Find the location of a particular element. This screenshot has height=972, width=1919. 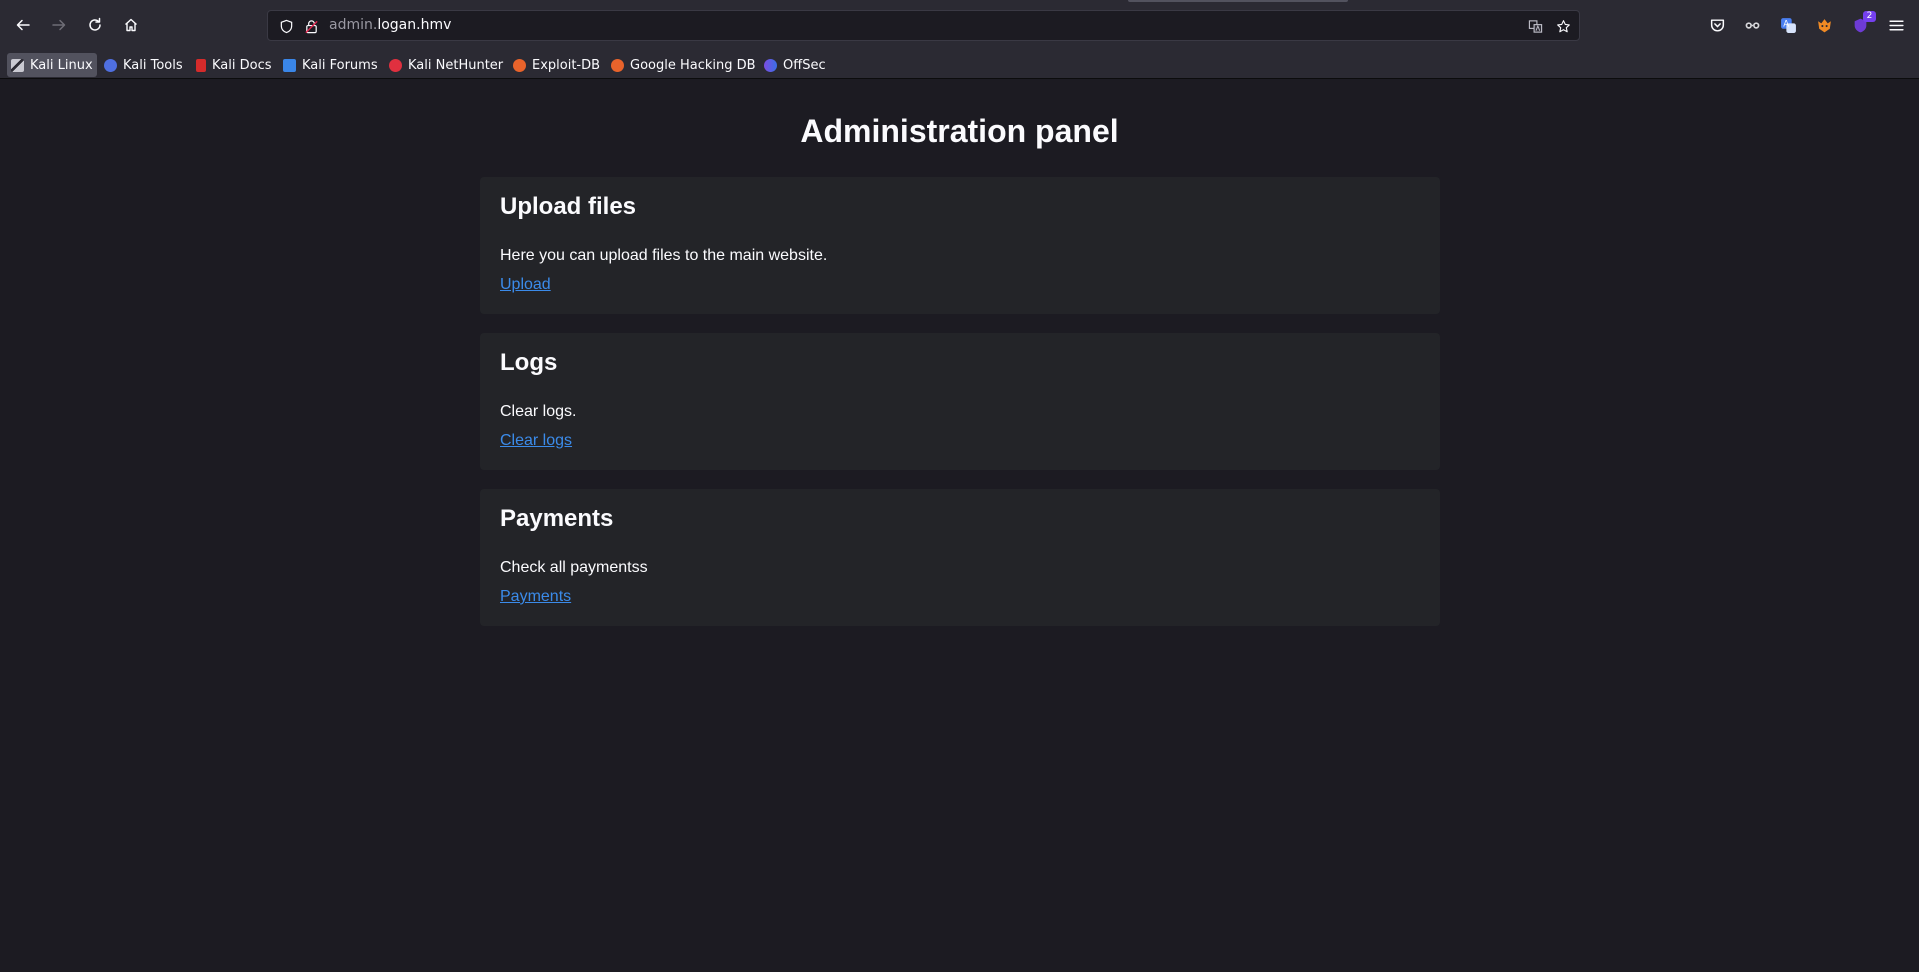

address-bar: admin.logan.hmv is located at coordinates (923, 25).